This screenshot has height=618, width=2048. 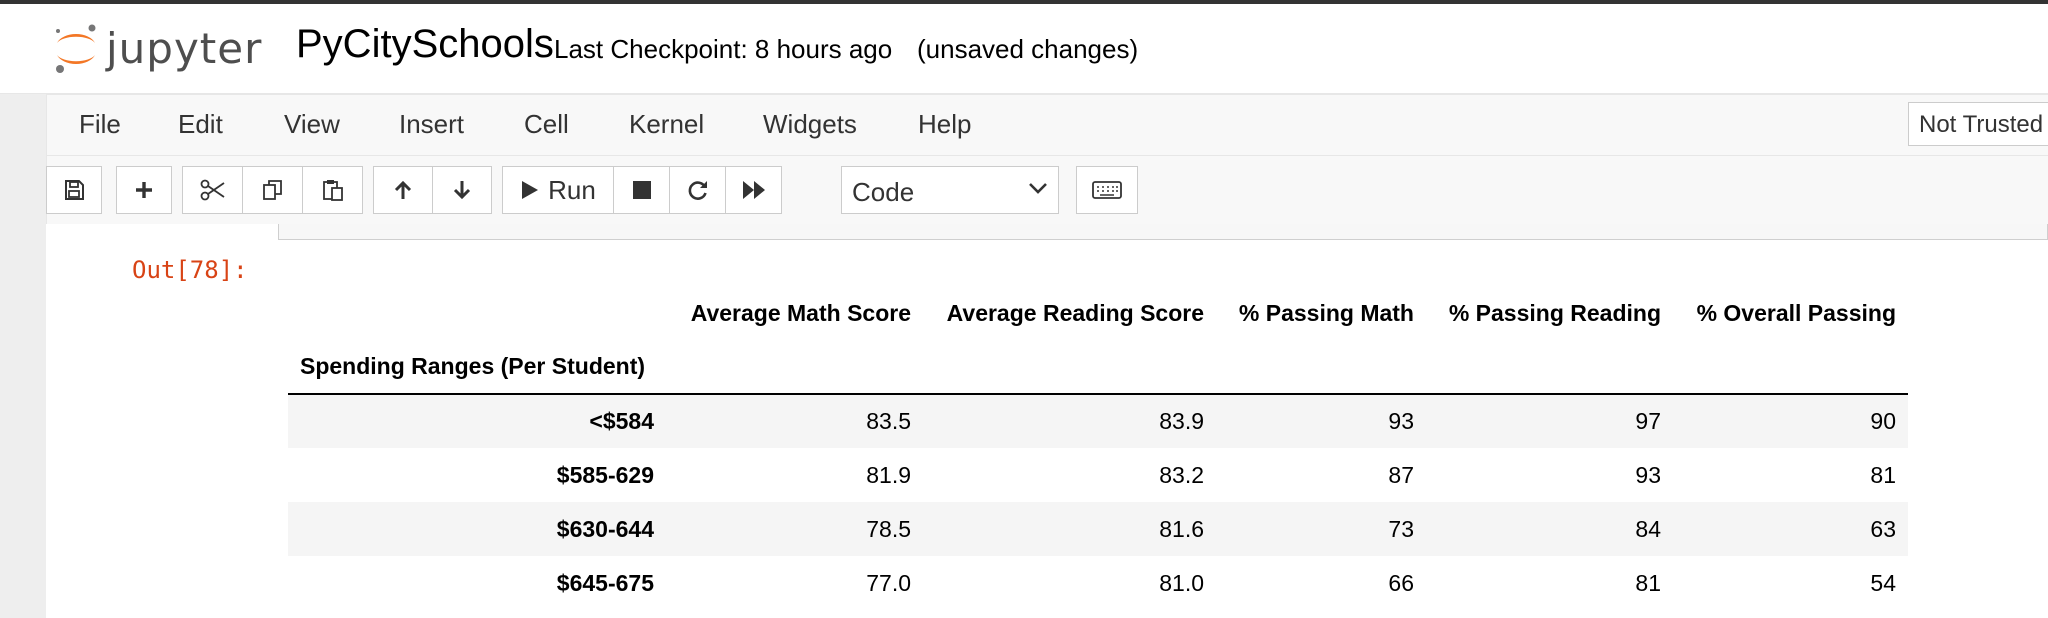 I want to click on plus-icon, so click(x=144, y=190).